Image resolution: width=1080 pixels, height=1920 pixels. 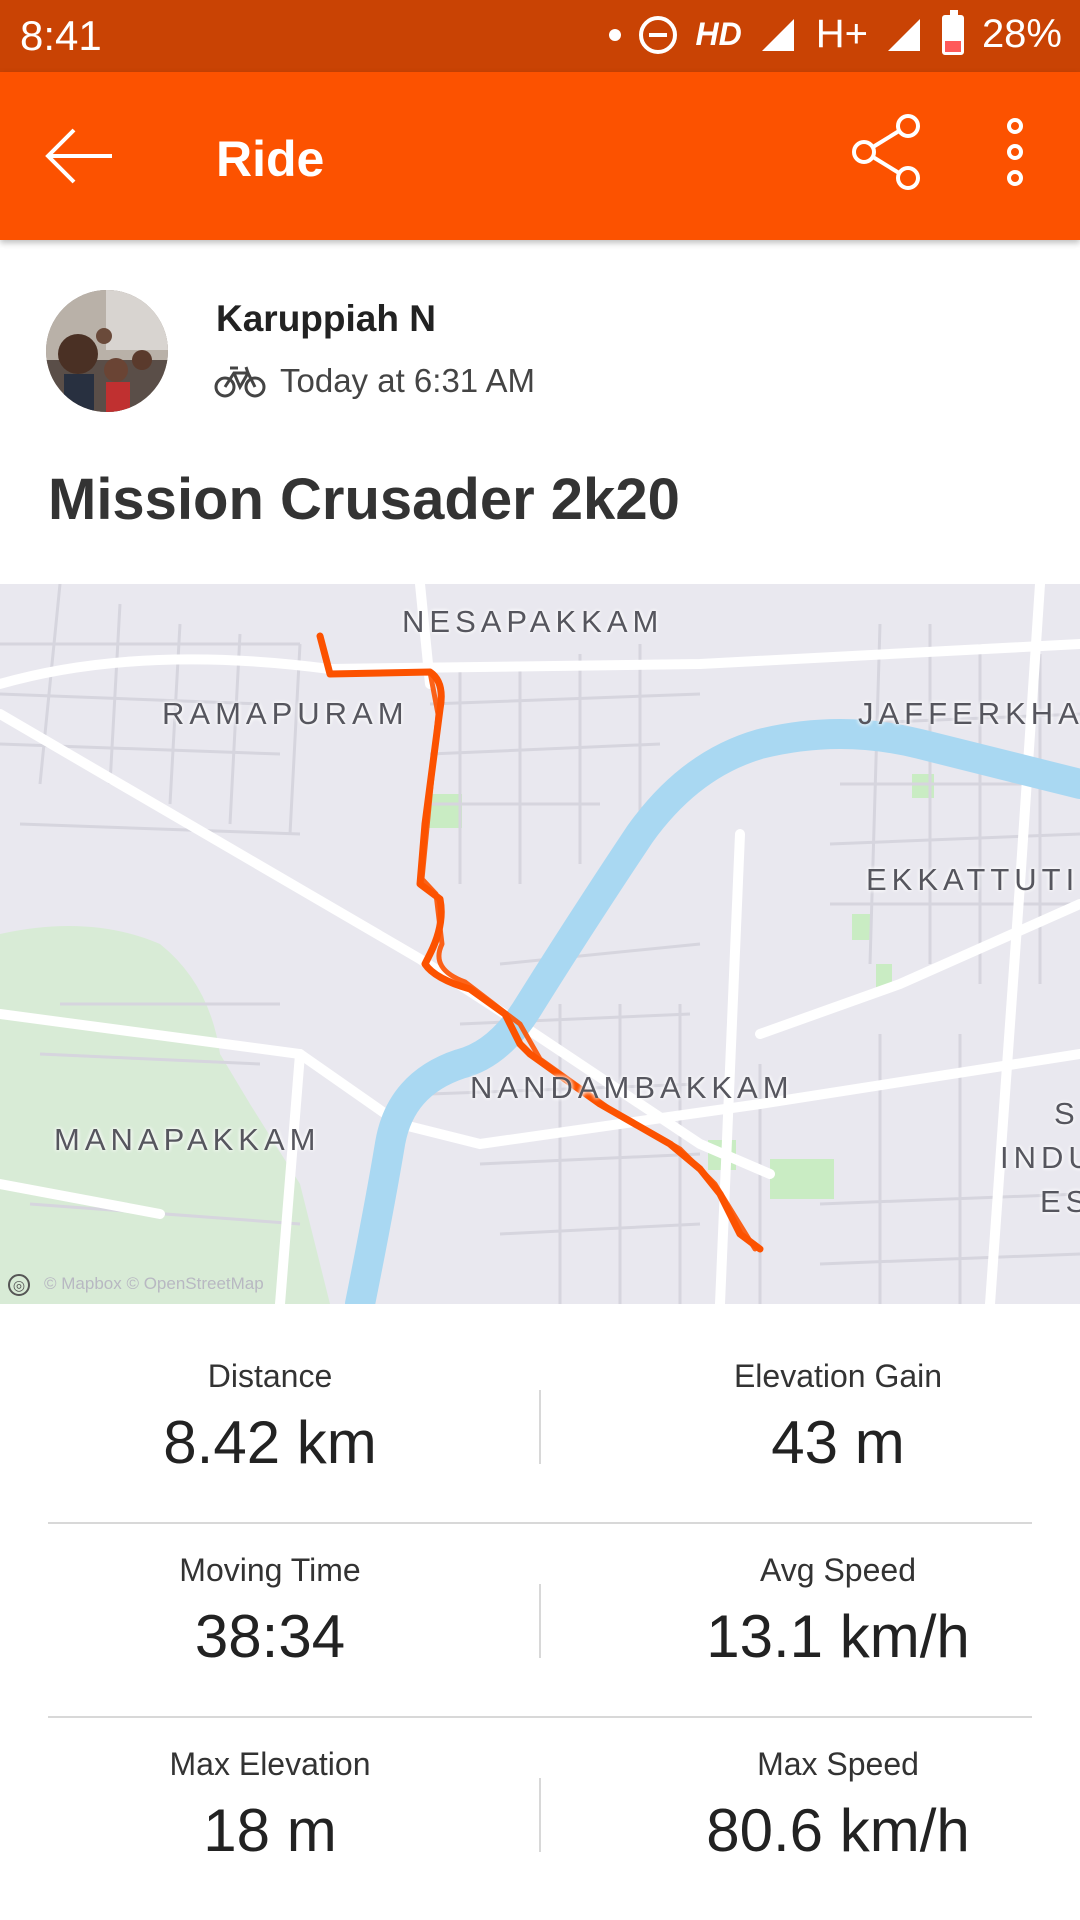 I want to click on stat-label: Moving Time, so click(x=270, y=1570).